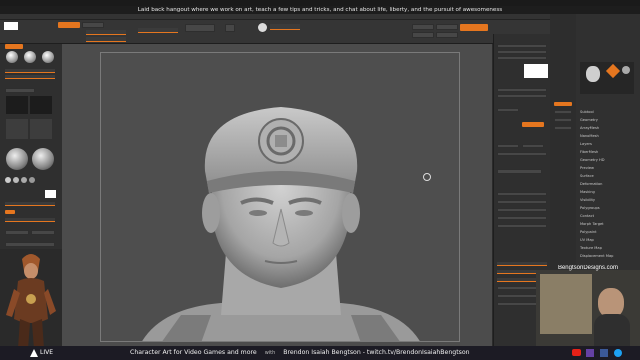 This screenshot has height=360, width=640. Describe the element at coordinates (14, 46) in the screenshot. I see `brush-label` at that location.